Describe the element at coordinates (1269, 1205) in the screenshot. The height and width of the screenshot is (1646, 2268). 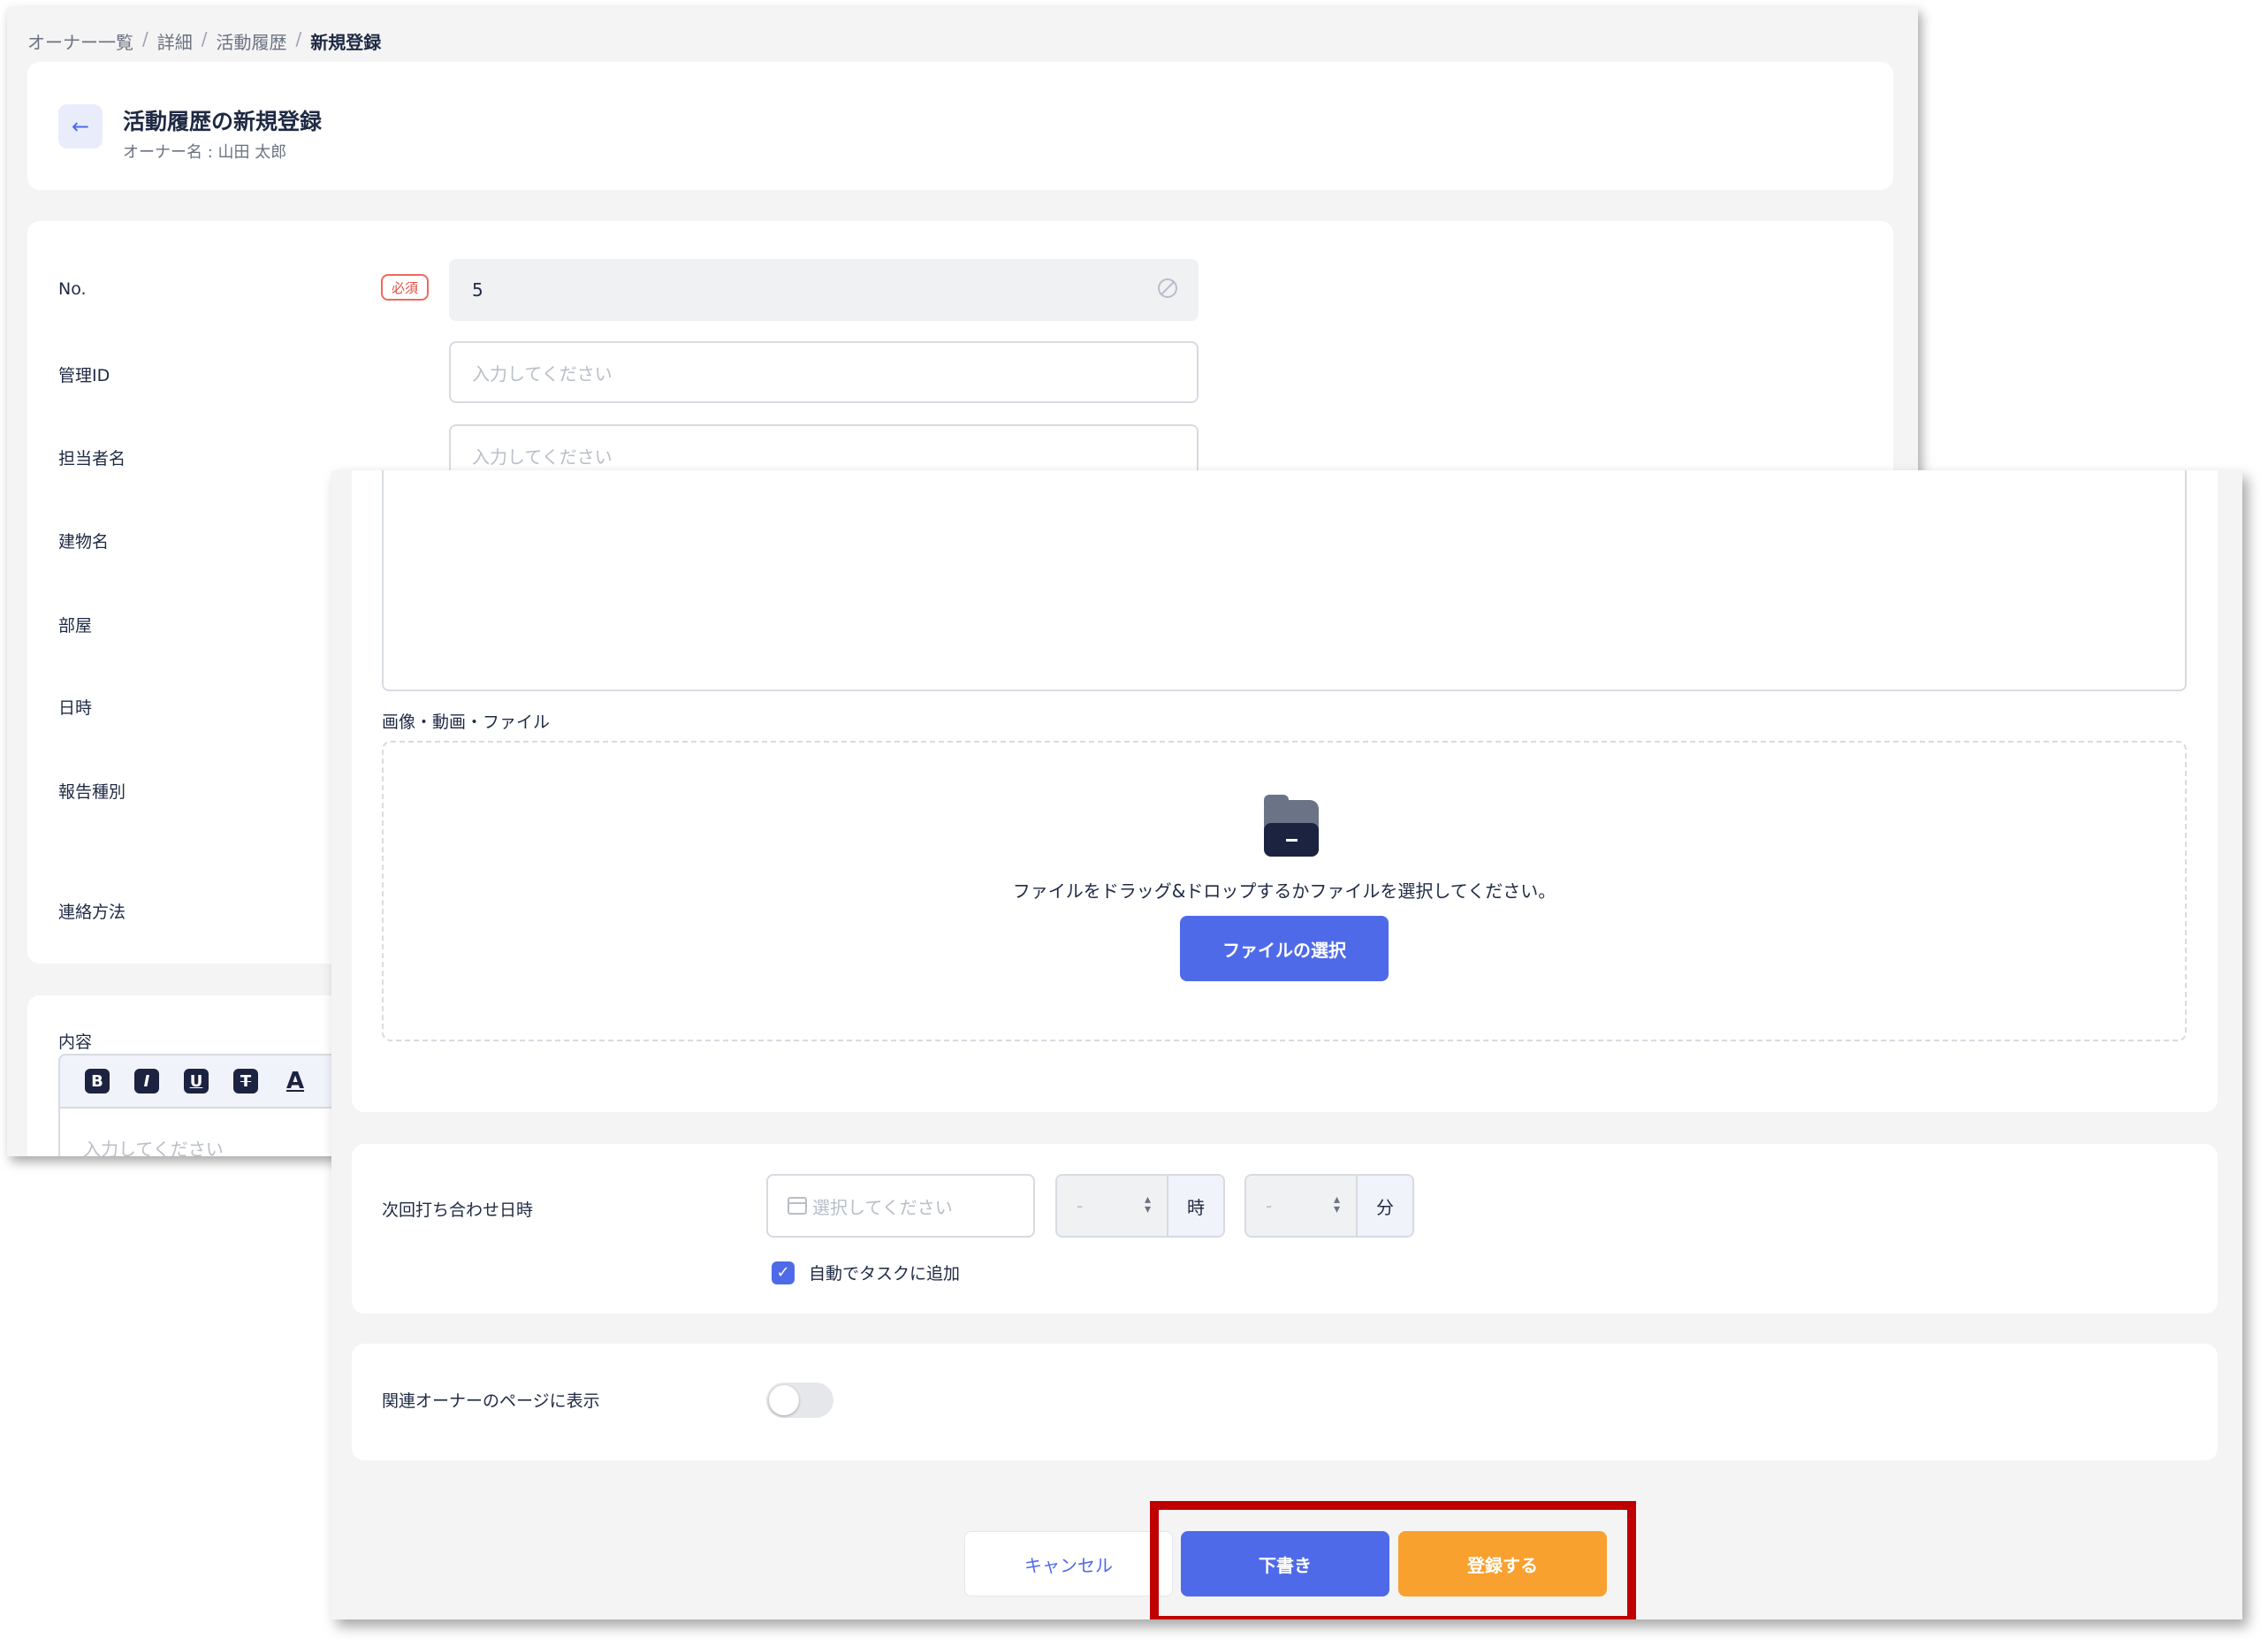
I see `minute-value: -` at that location.